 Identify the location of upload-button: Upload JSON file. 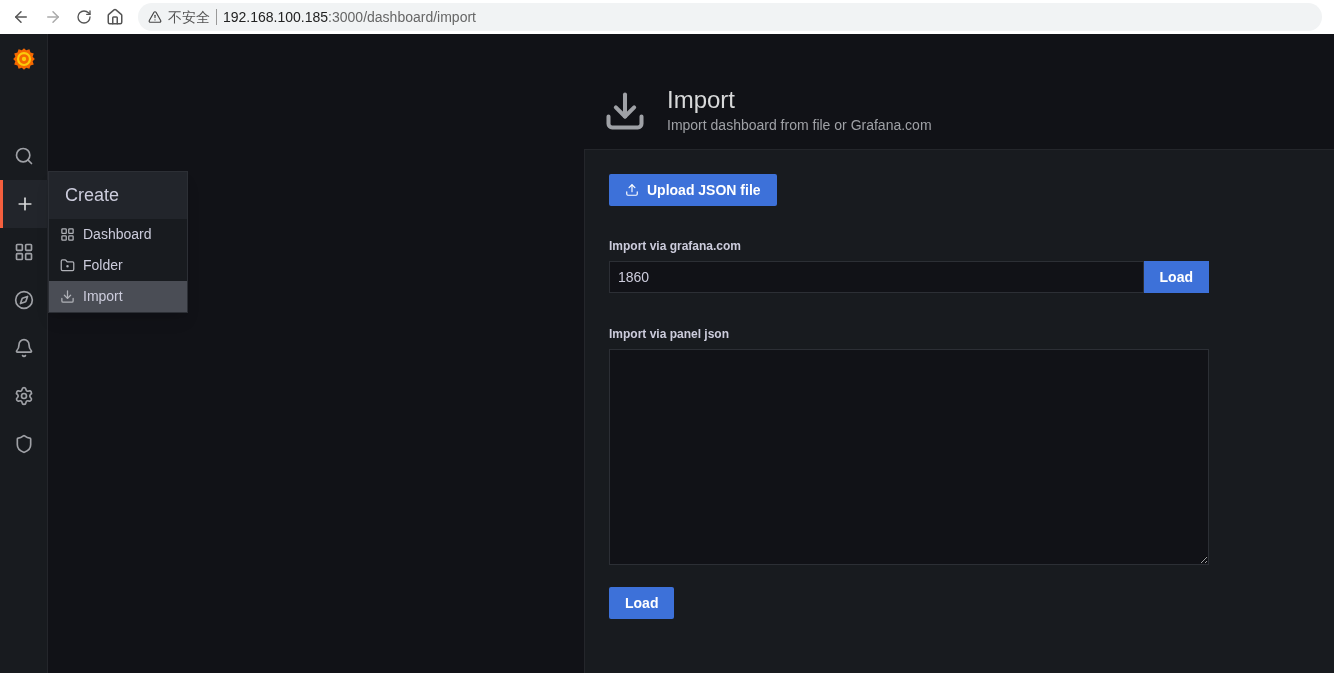
(693, 190).